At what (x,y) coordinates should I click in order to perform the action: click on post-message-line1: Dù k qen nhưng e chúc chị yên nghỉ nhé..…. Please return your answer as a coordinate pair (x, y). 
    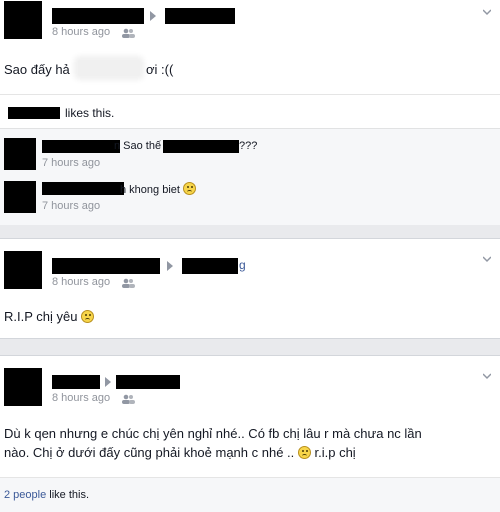
    Looking at the image, I should click on (213, 433).